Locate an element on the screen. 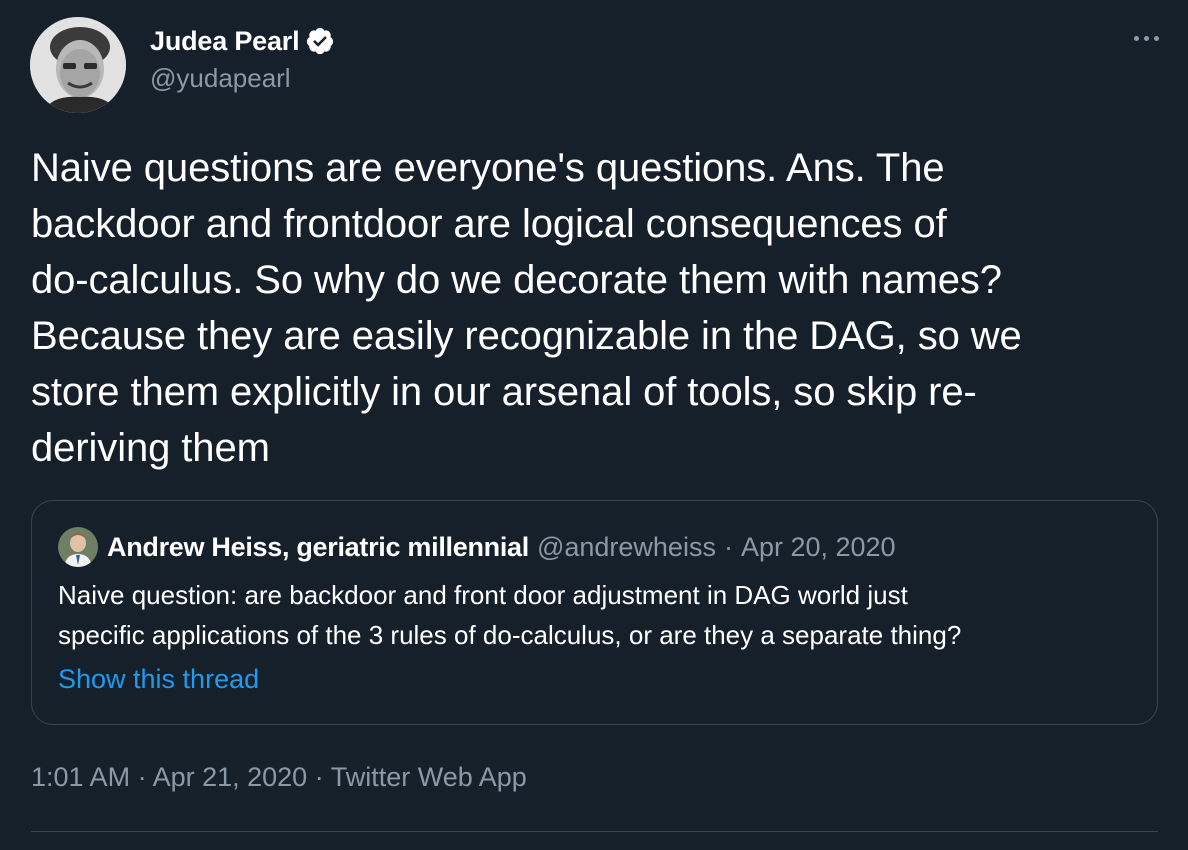 This screenshot has height=850, width=1188. tweet-time: 1:01 AM is located at coordinates (80, 777).